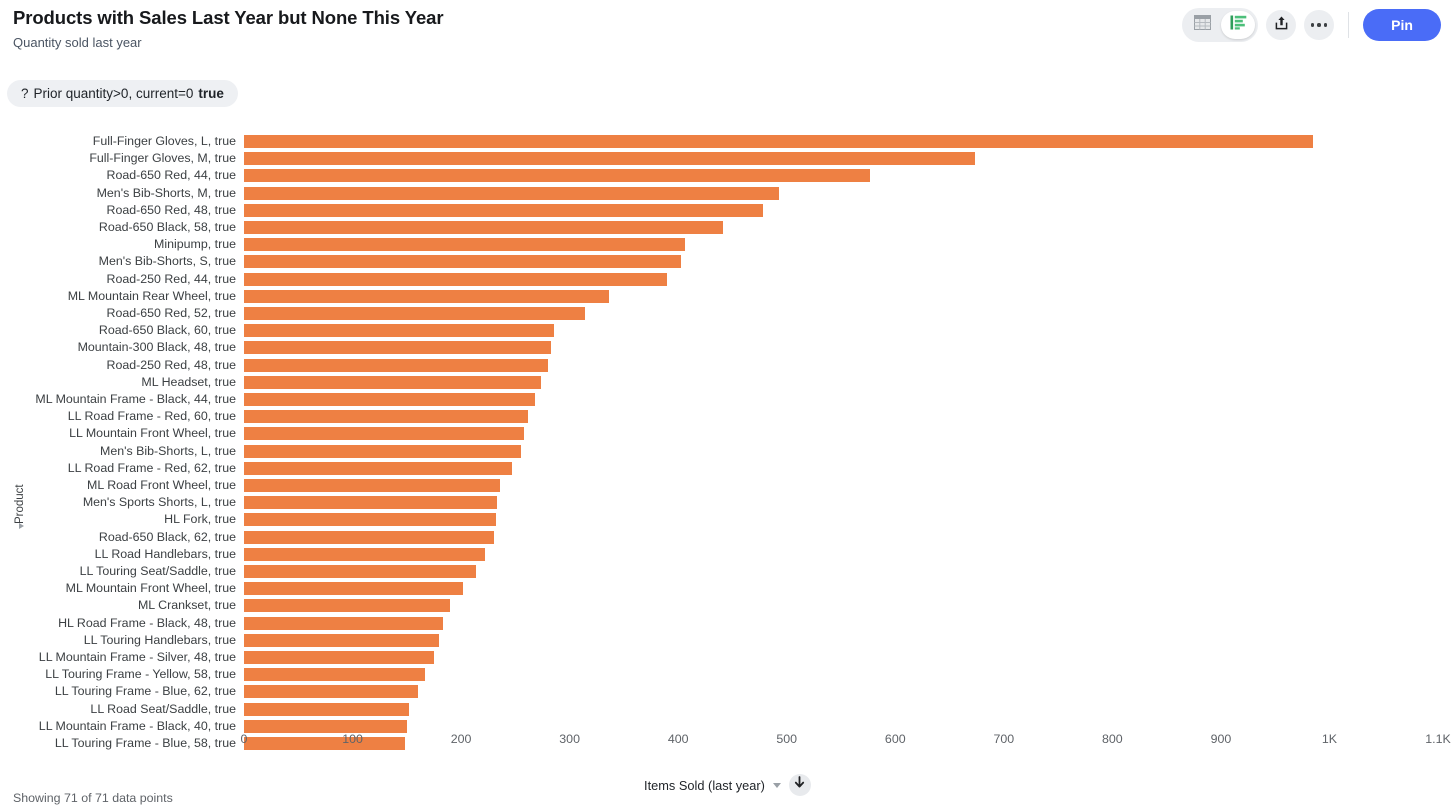 Image resolution: width=1455 pixels, height=808 pixels. I want to click on bar-row-label: LL Road Frame - Red, 60, true, so click(151, 416).